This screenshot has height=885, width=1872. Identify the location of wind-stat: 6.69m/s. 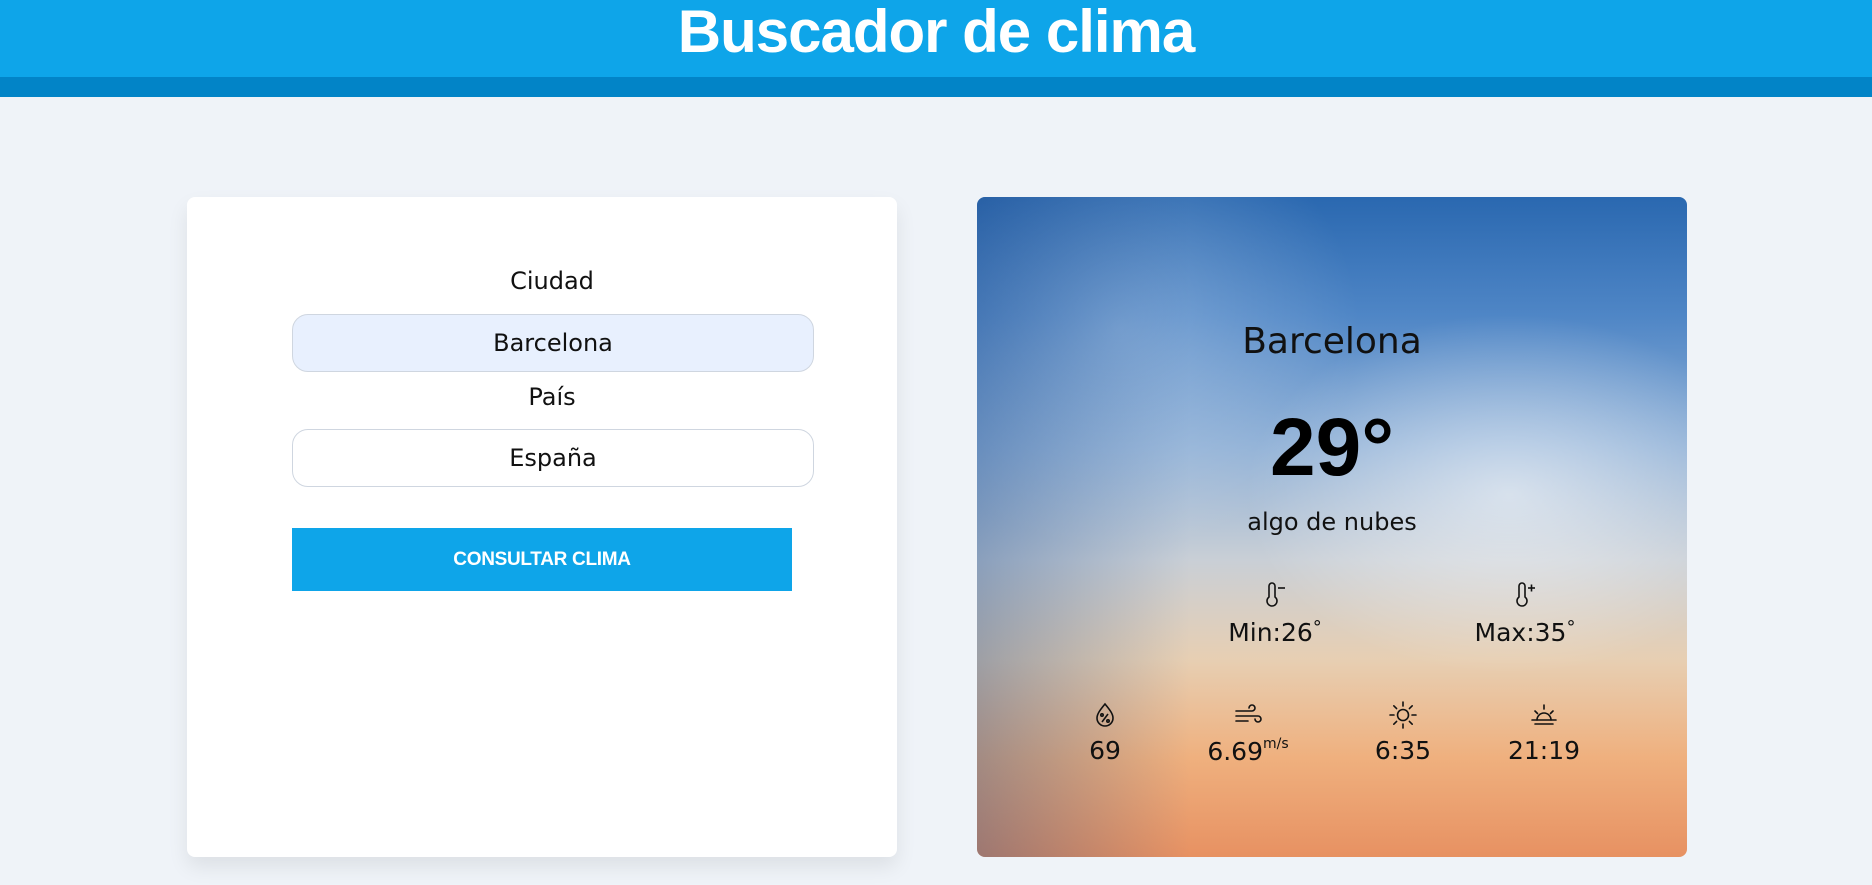
(1248, 733).